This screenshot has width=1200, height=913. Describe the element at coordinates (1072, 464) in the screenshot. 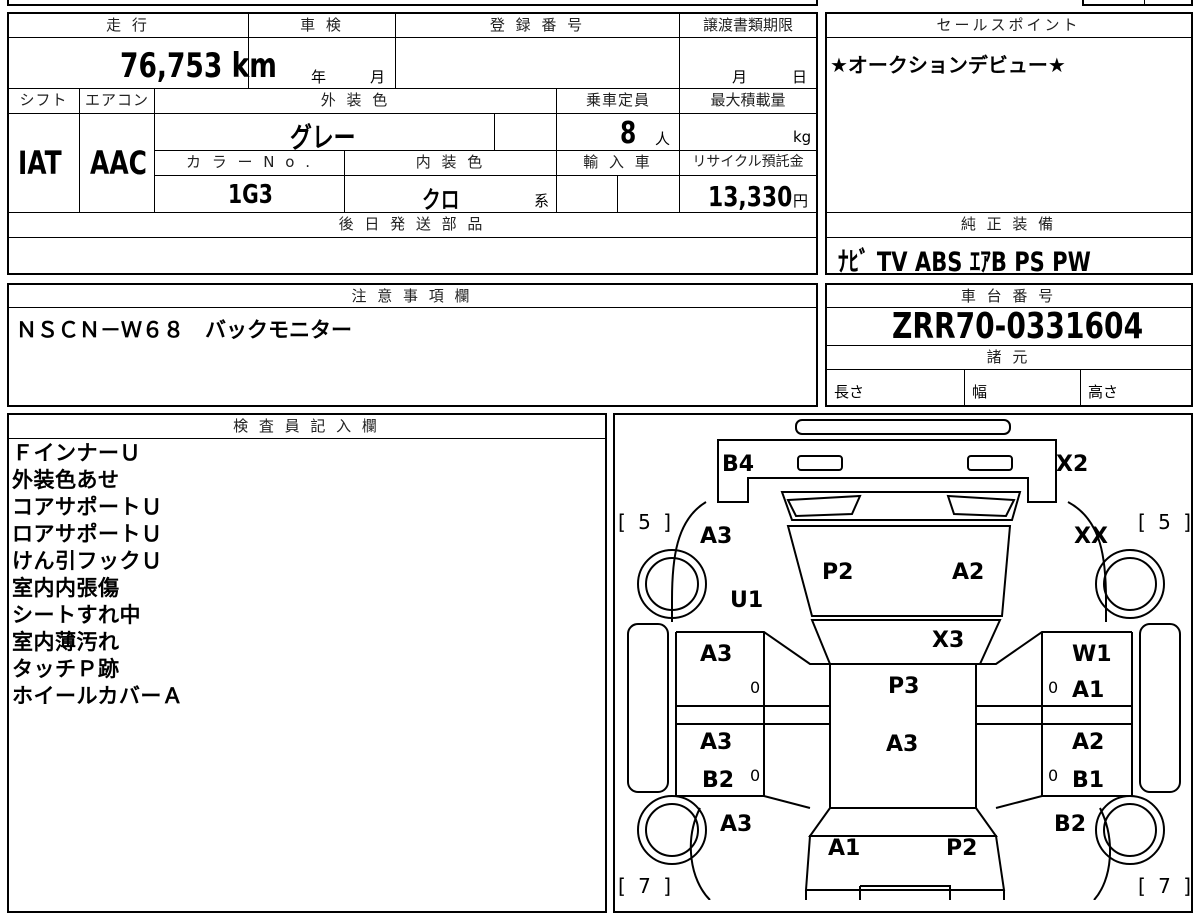

I see `mark-front-bumper-right: X2` at that location.